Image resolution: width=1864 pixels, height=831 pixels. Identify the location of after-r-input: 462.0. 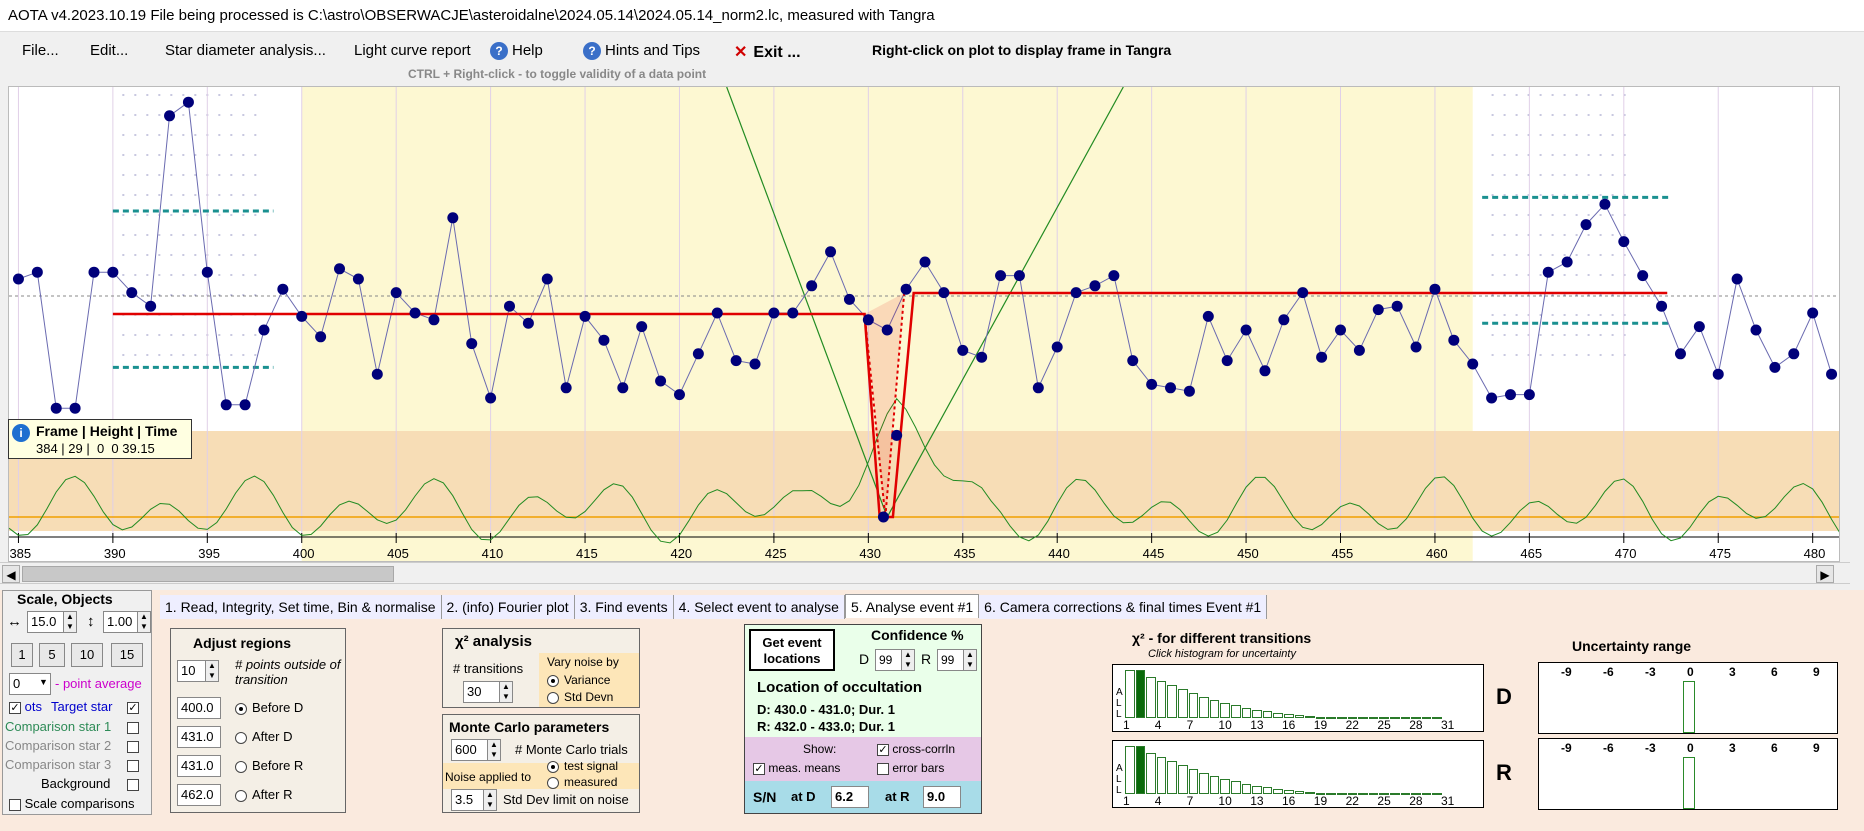
(199, 795).